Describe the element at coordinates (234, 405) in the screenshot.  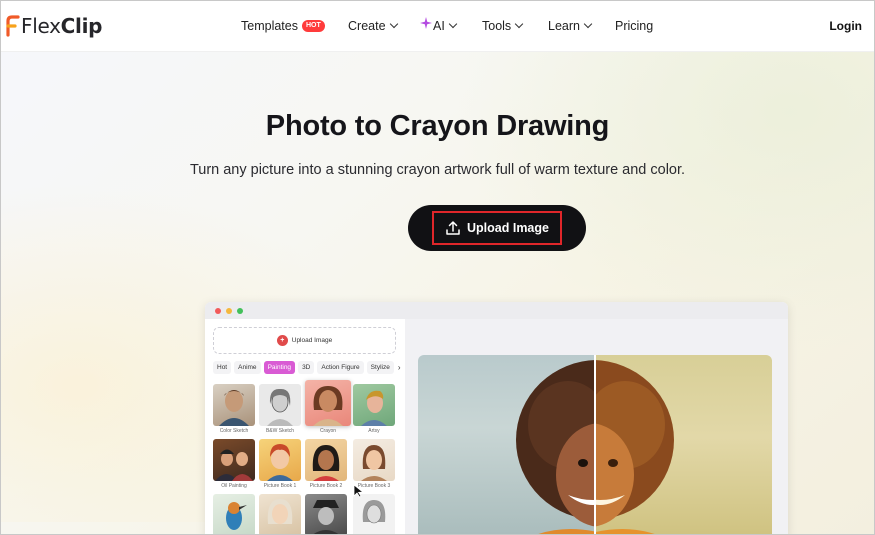
I see `color-sketch-image` at that location.